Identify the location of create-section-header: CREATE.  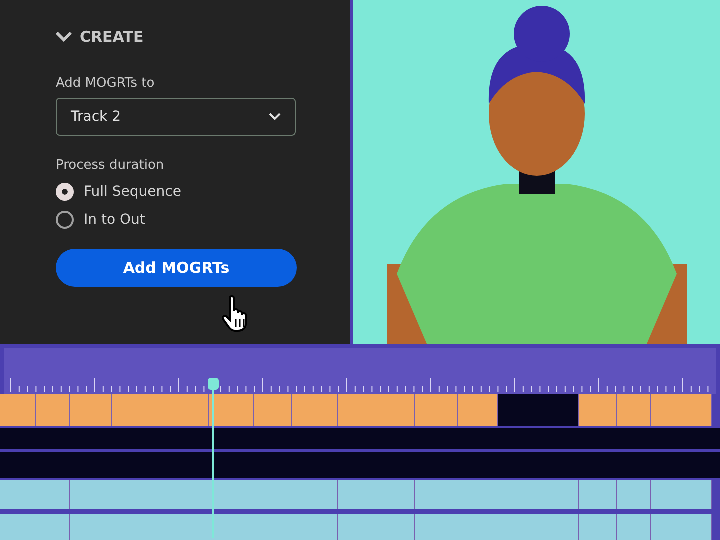
(100, 37).